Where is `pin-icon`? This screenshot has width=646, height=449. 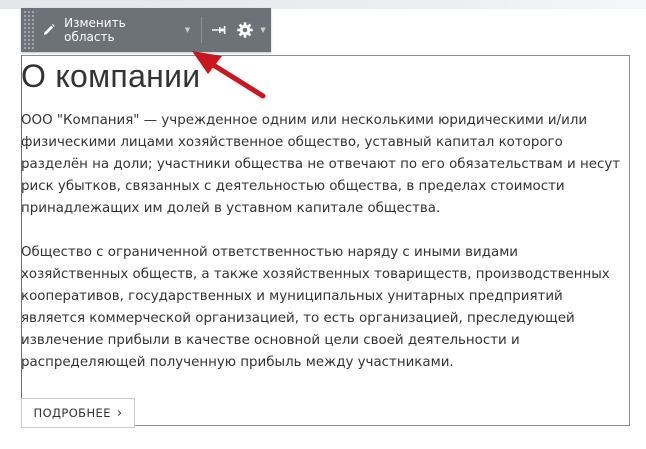 pin-icon is located at coordinates (218, 30).